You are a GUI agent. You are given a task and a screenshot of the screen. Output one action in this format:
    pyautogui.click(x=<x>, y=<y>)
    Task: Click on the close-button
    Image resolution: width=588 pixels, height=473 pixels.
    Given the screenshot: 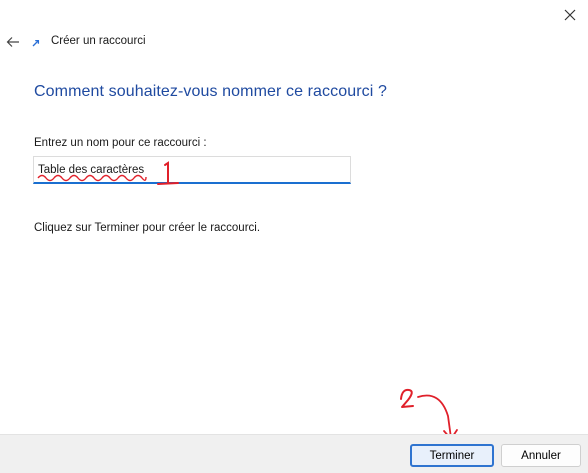 What is the action you would take?
    pyautogui.click(x=570, y=15)
    